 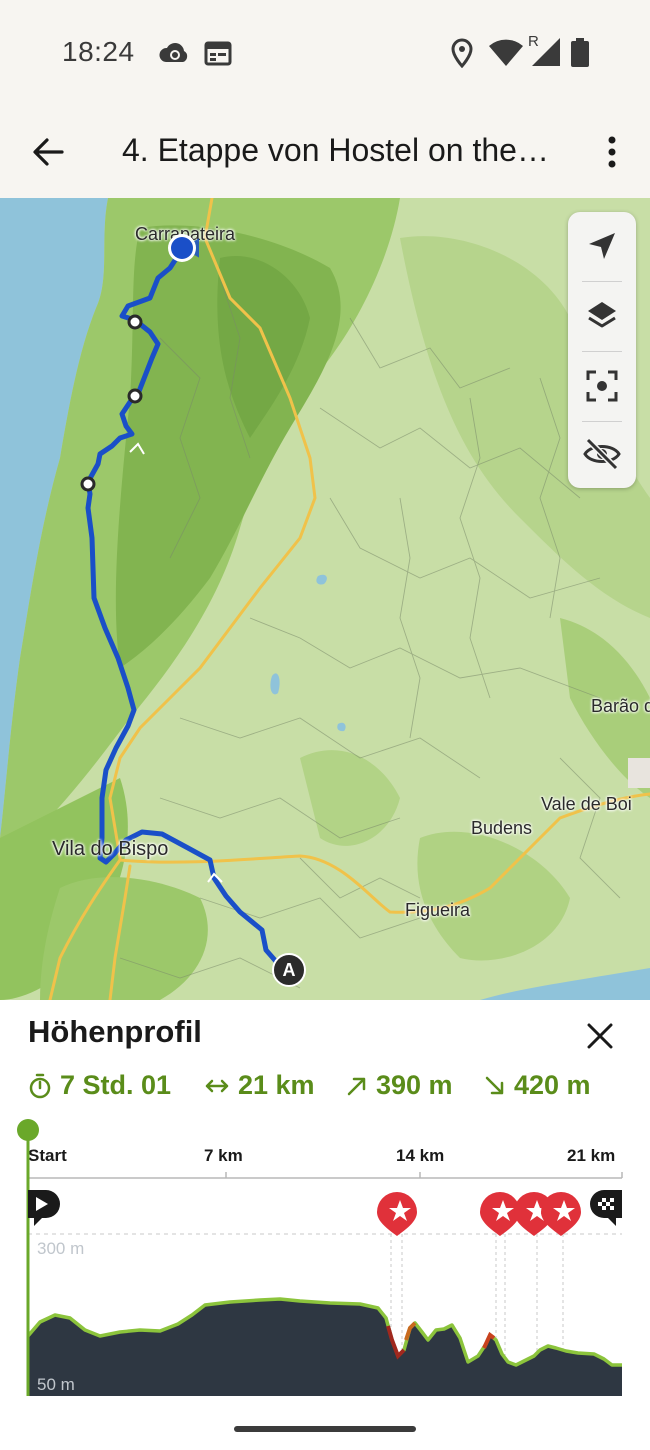 What do you see at coordinates (438, 910) in the screenshot?
I see `map-label-figueira: Figueira` at bounding box center [438, 910].